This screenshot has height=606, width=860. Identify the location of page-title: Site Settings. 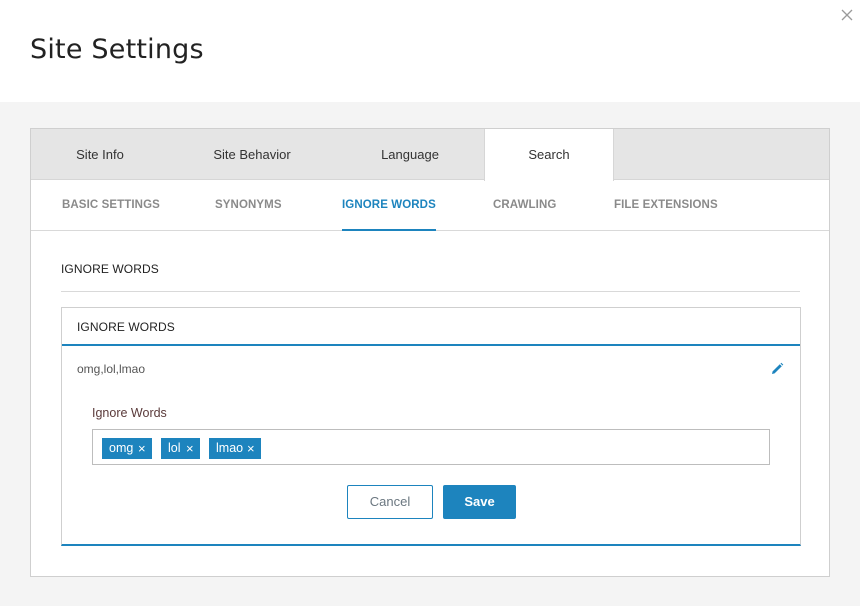
(117, 49).